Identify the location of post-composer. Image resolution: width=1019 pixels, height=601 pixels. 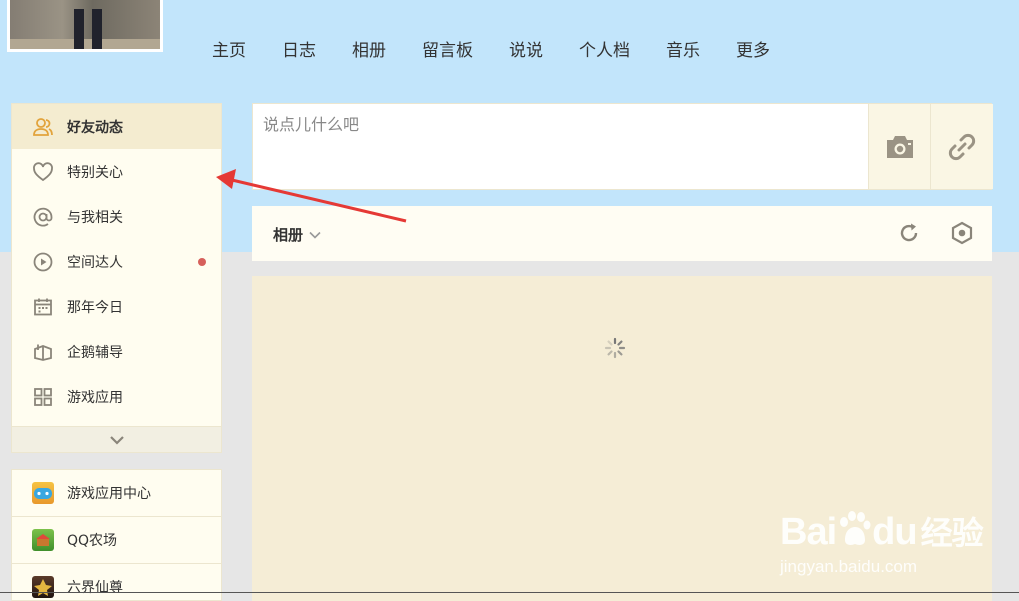
(622, 146).